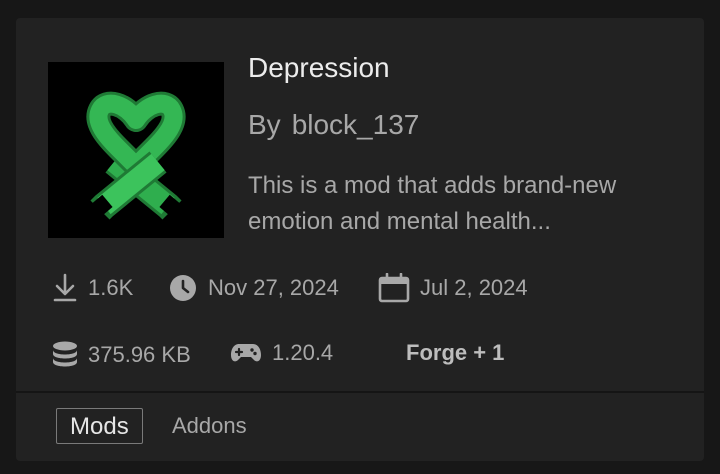 Image resolution: width=720 pixels, height=474 pixels. I want to click on divider, so click(360, 392).